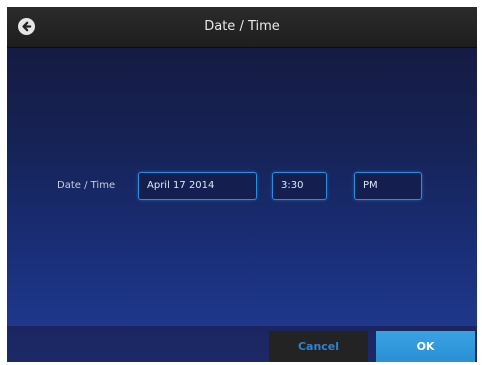 The width and height of the screenshot is (482, 365). I want to click on date-field: April 17 2014, so click(197, 186).